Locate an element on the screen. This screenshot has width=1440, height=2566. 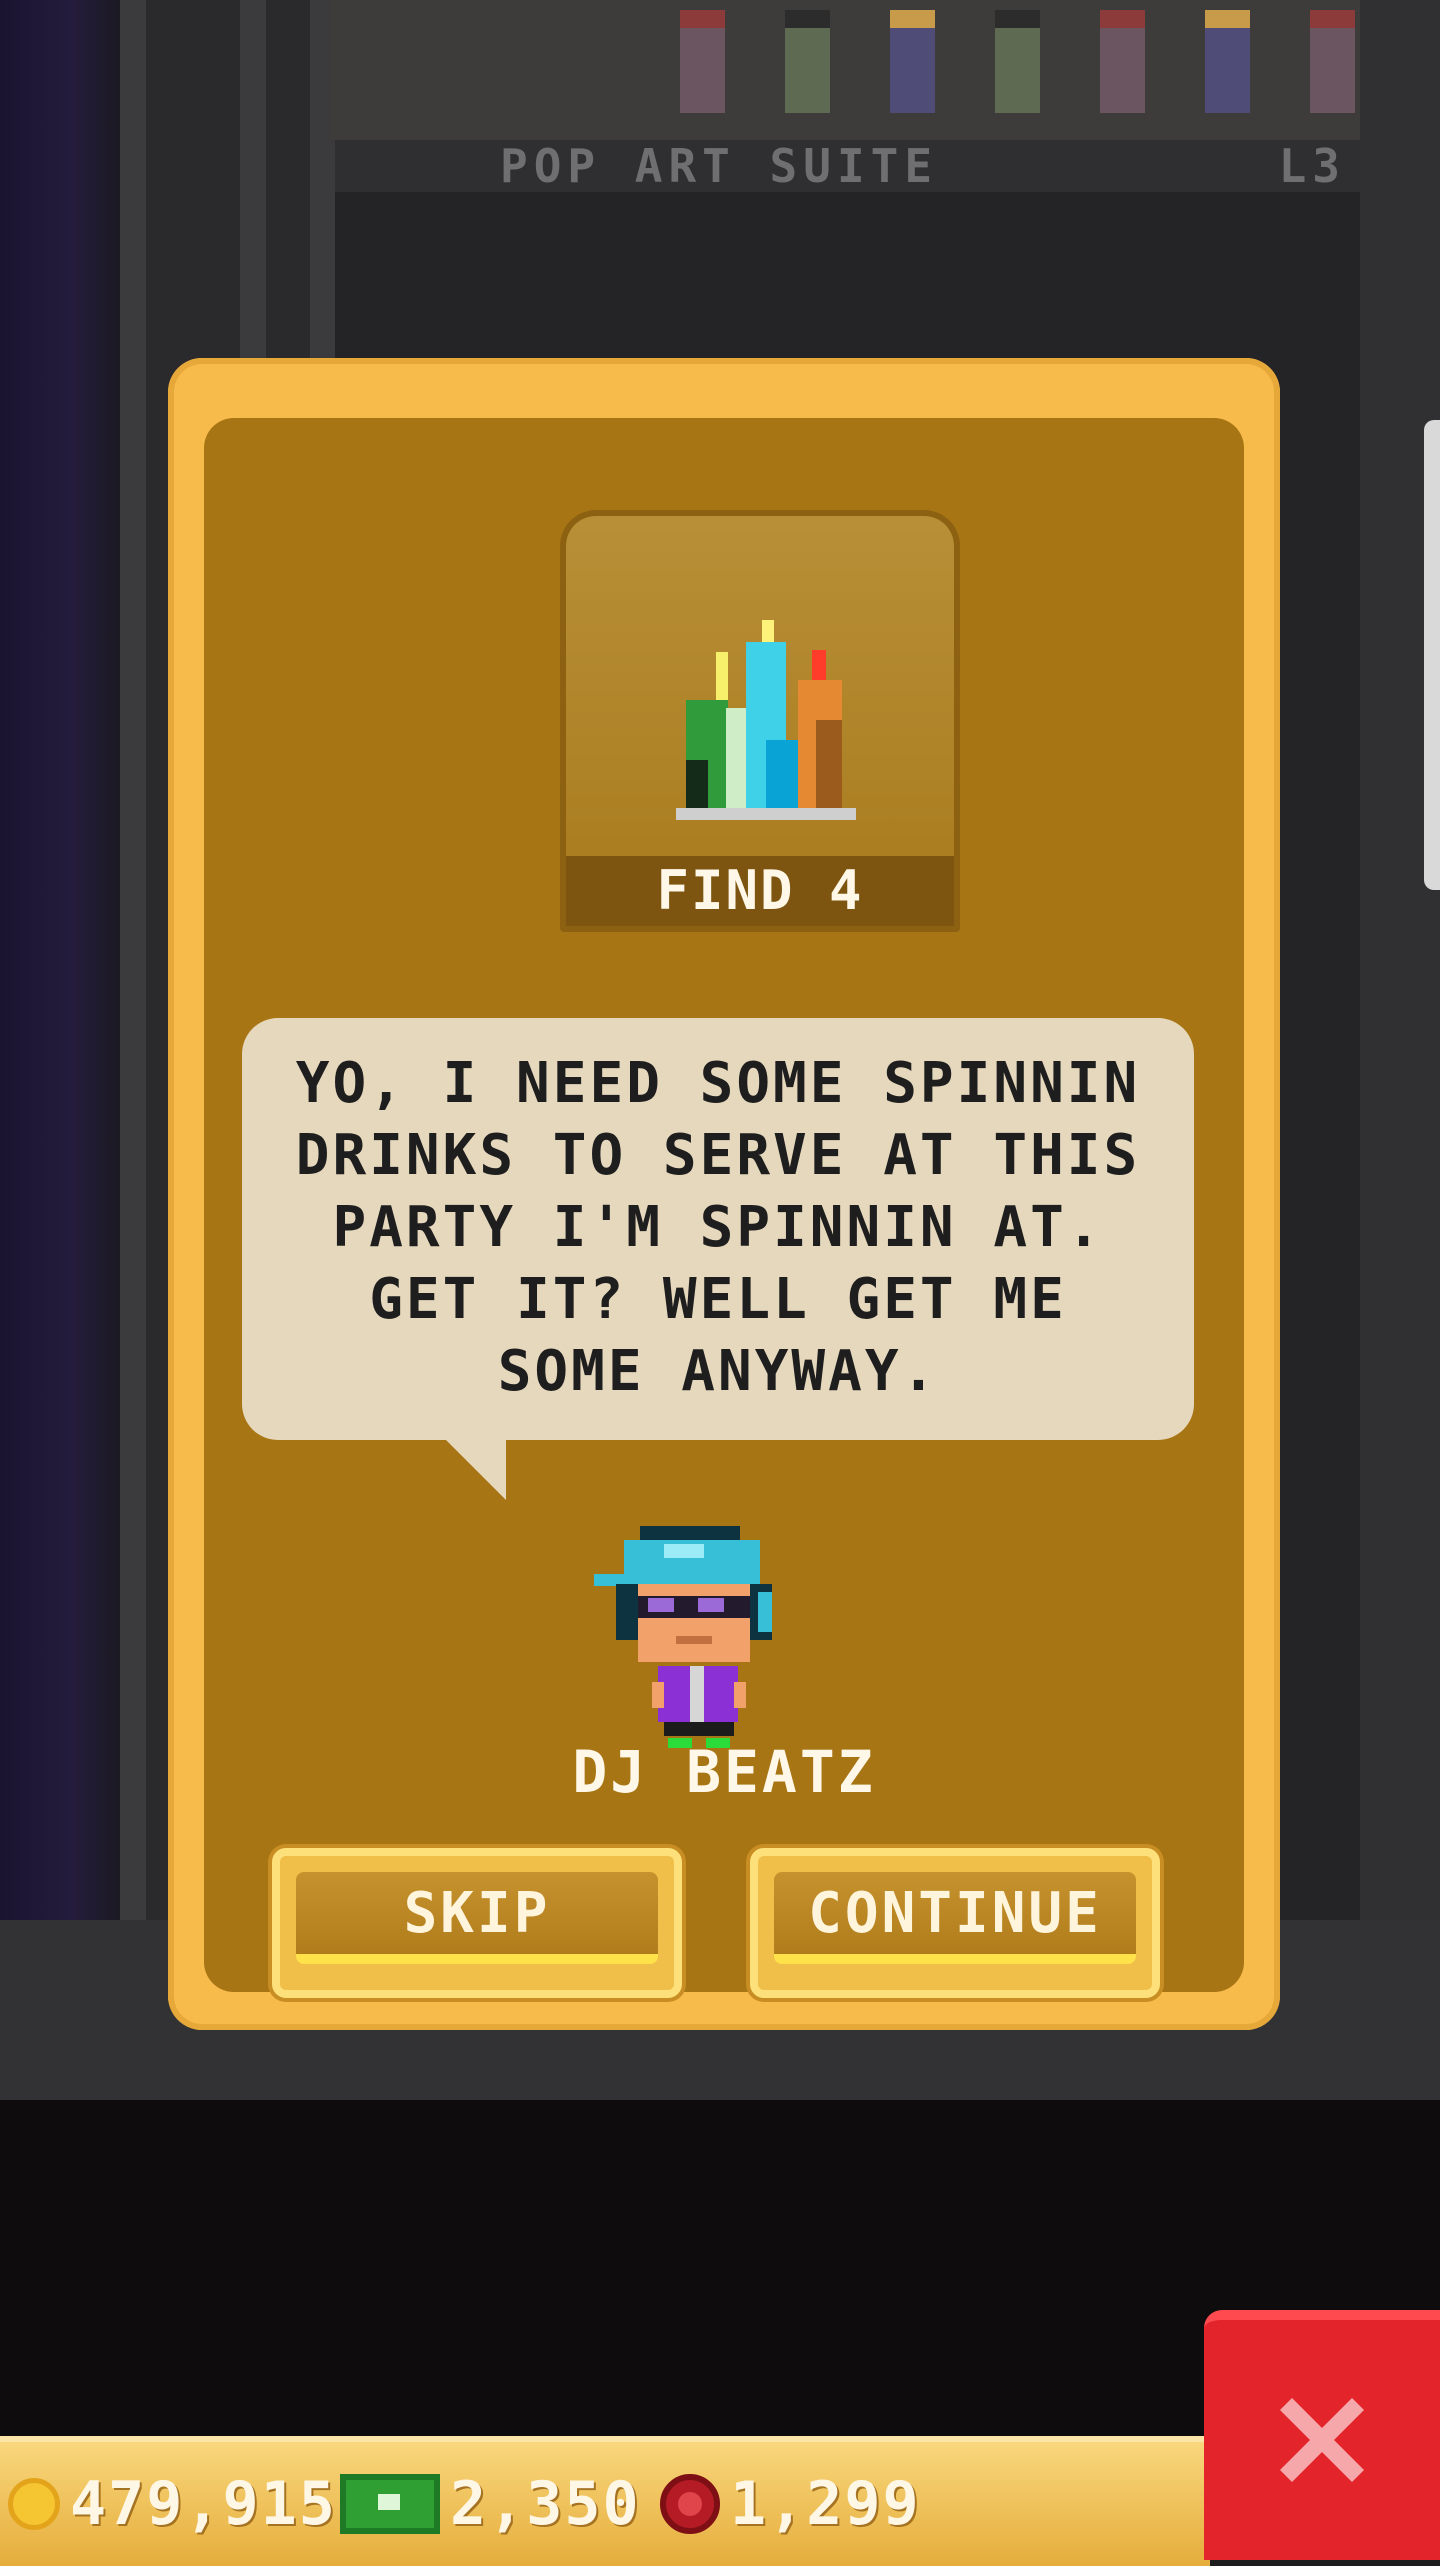
coins-value: 479,915 is located at coordinates (203, 2504).